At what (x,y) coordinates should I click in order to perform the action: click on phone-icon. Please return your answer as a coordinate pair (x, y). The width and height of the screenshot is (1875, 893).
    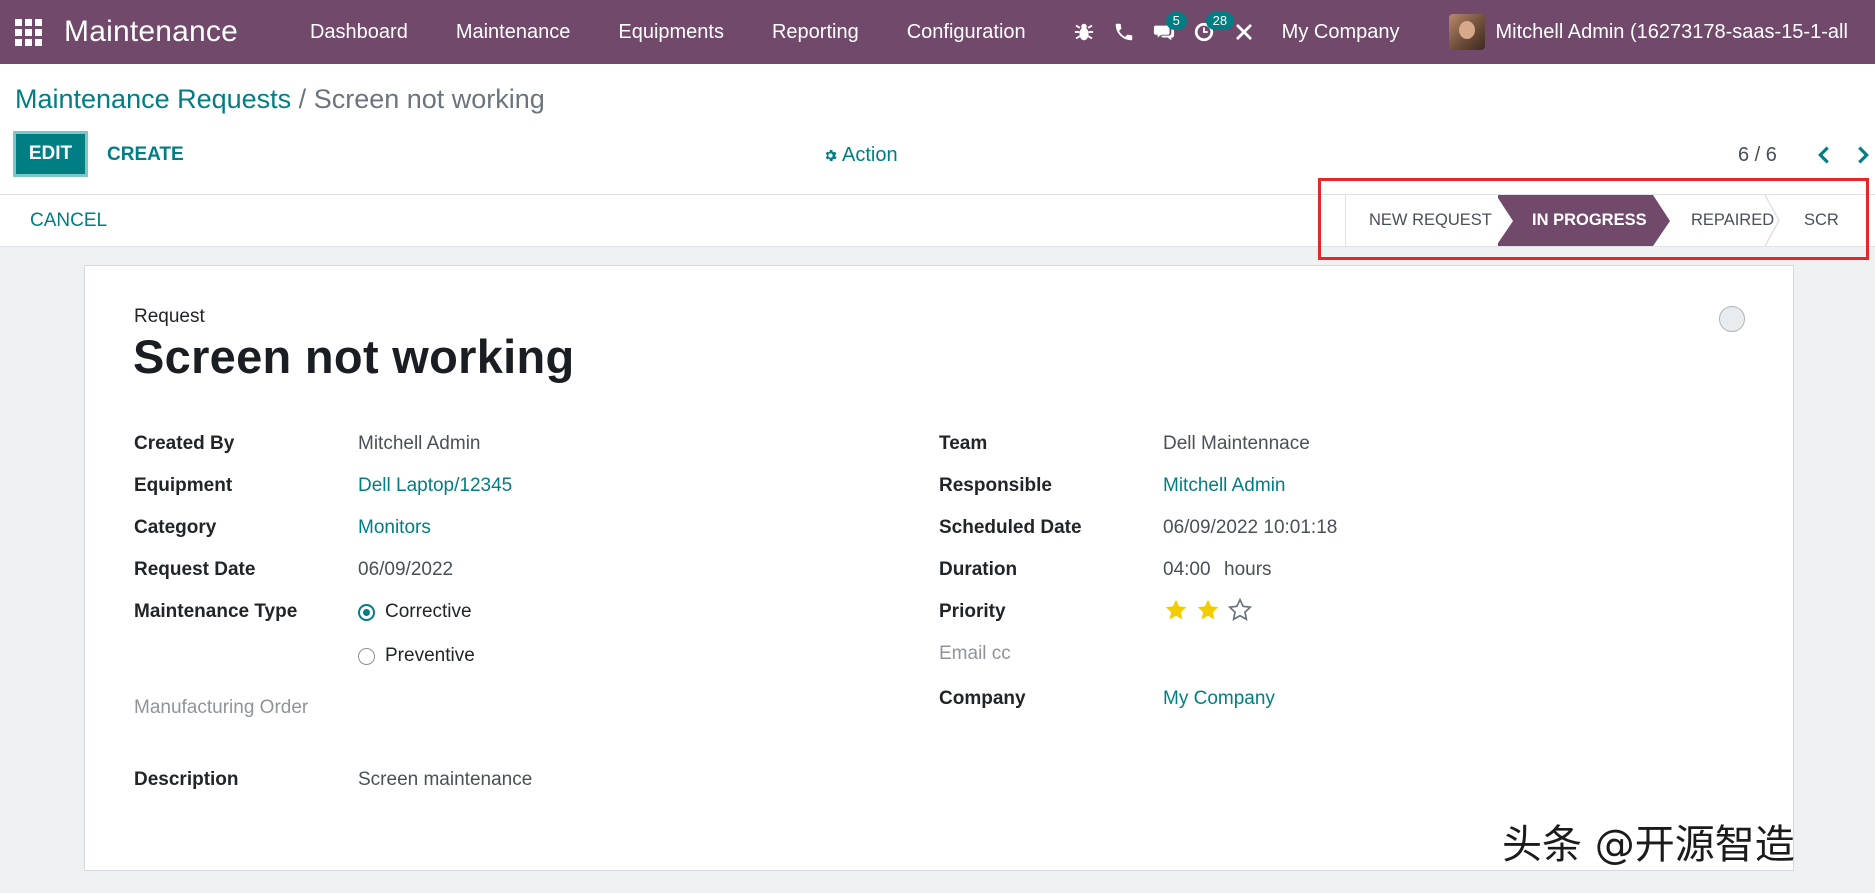
    Looking at the image, I should click on (1124, 32).